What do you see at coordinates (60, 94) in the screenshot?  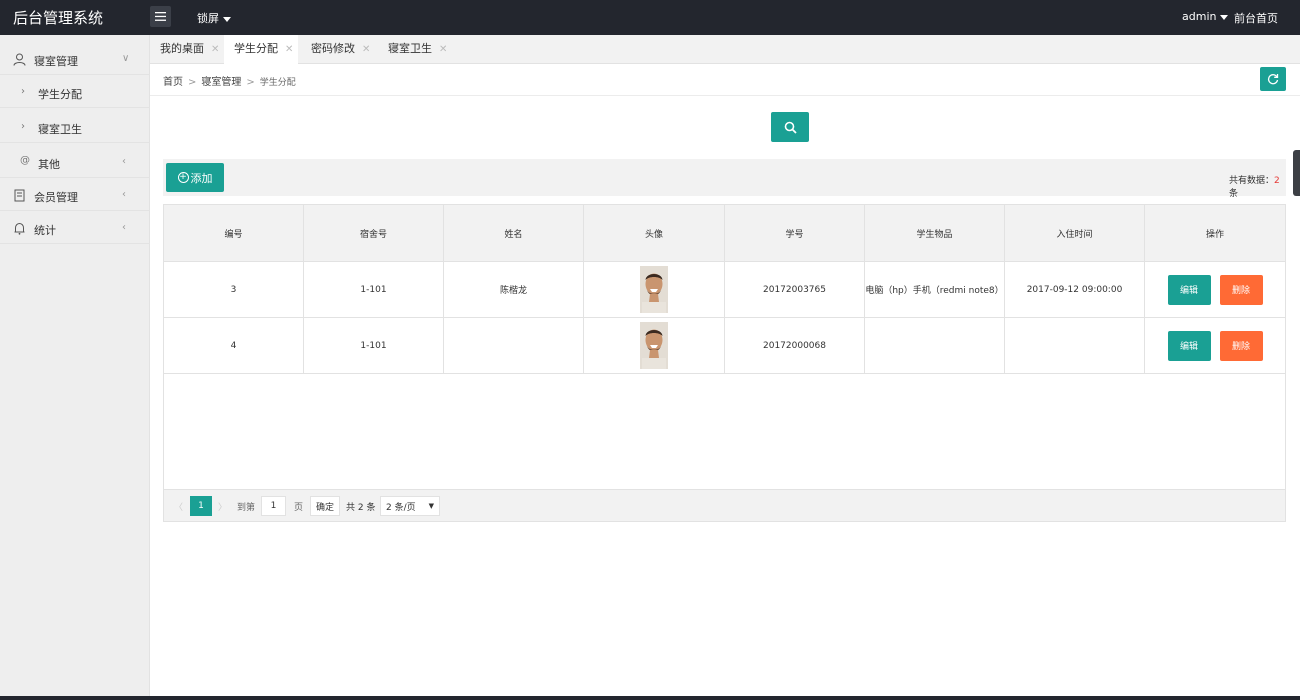 I see `sidebar-item-label: 学生分配` at bounding box center [60, 94].